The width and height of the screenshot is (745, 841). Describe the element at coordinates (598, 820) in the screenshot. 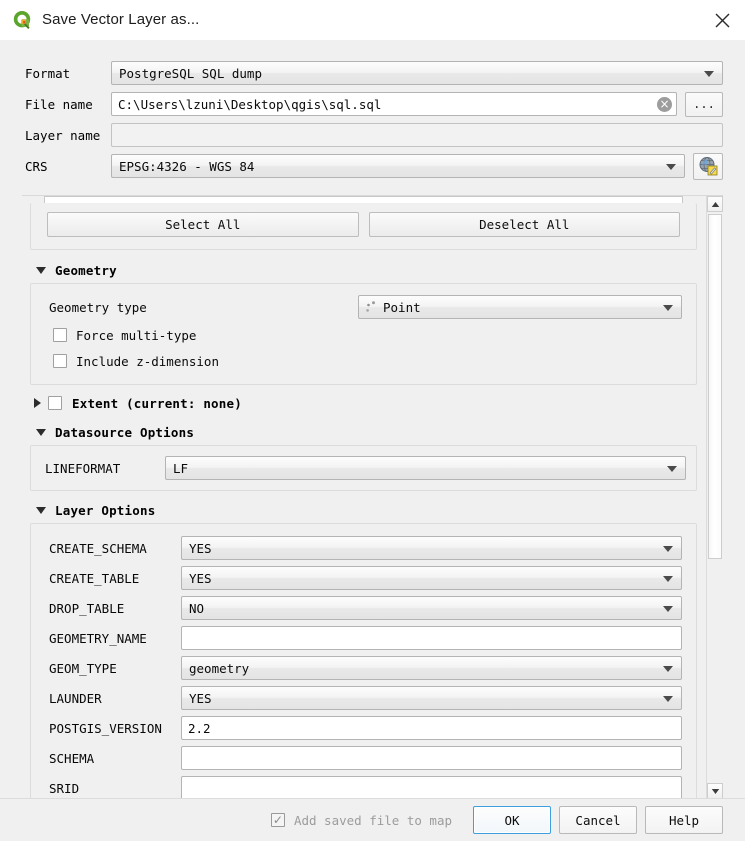

I see `cancel-button: Cancel` at that location.